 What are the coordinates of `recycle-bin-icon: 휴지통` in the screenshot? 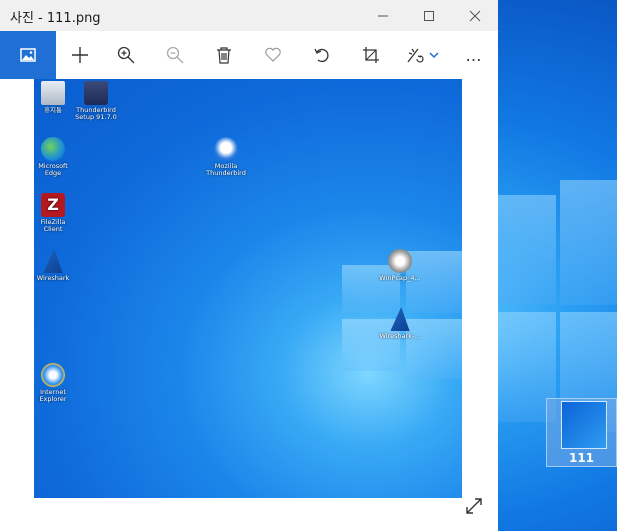 It's located at (54, 97).